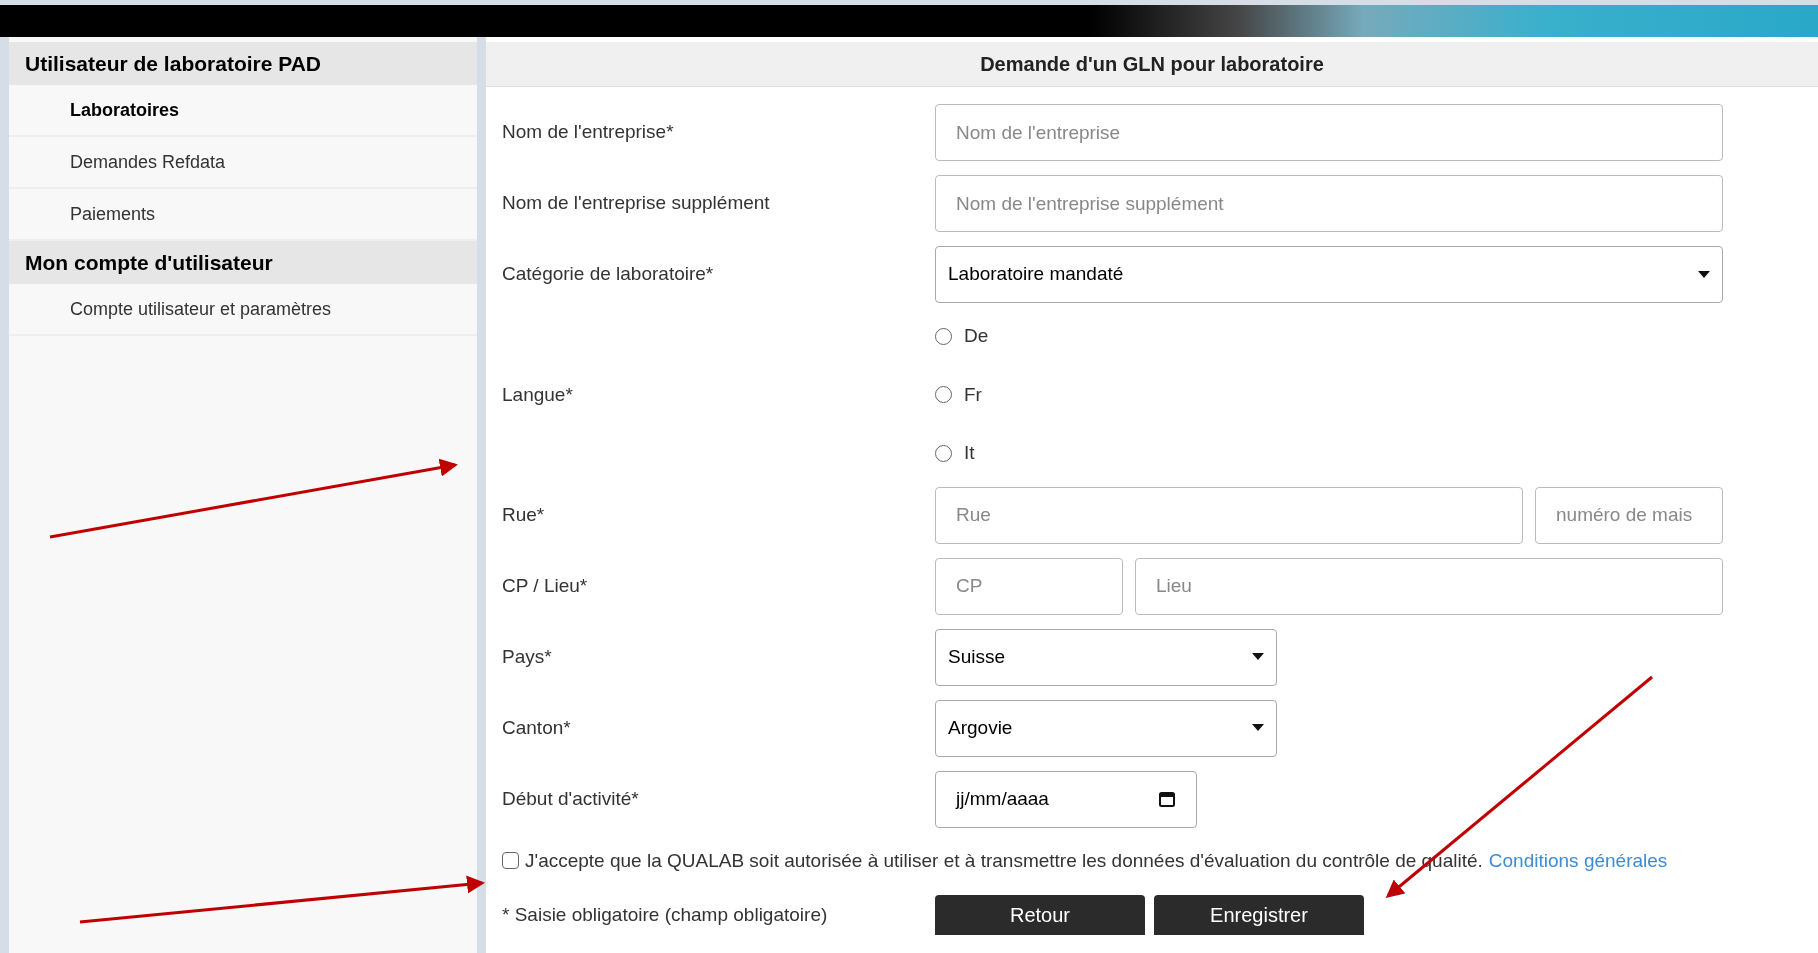  I want to click on field-label: Pays*, so click(527, 656).